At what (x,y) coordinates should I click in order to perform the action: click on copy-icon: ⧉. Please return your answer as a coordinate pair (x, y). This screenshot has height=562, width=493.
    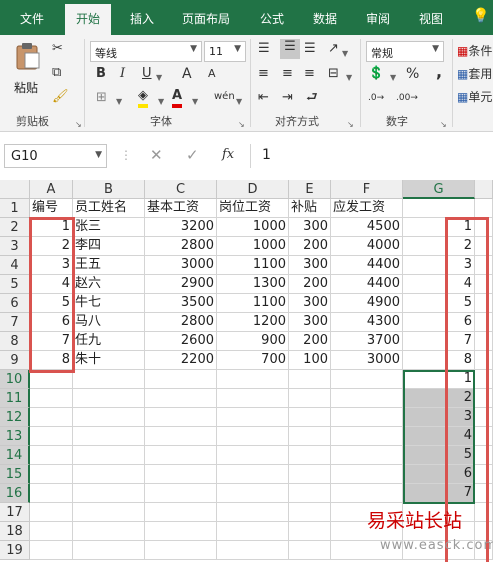
    Looking at the image, I should click on (56, 73).